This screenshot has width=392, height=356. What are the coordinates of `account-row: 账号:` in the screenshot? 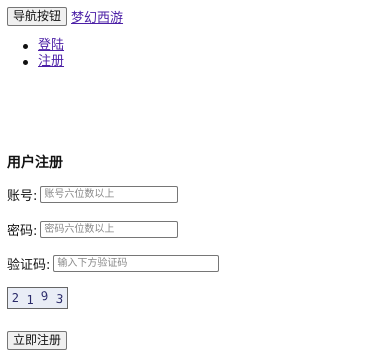 It's located at (93, 194).